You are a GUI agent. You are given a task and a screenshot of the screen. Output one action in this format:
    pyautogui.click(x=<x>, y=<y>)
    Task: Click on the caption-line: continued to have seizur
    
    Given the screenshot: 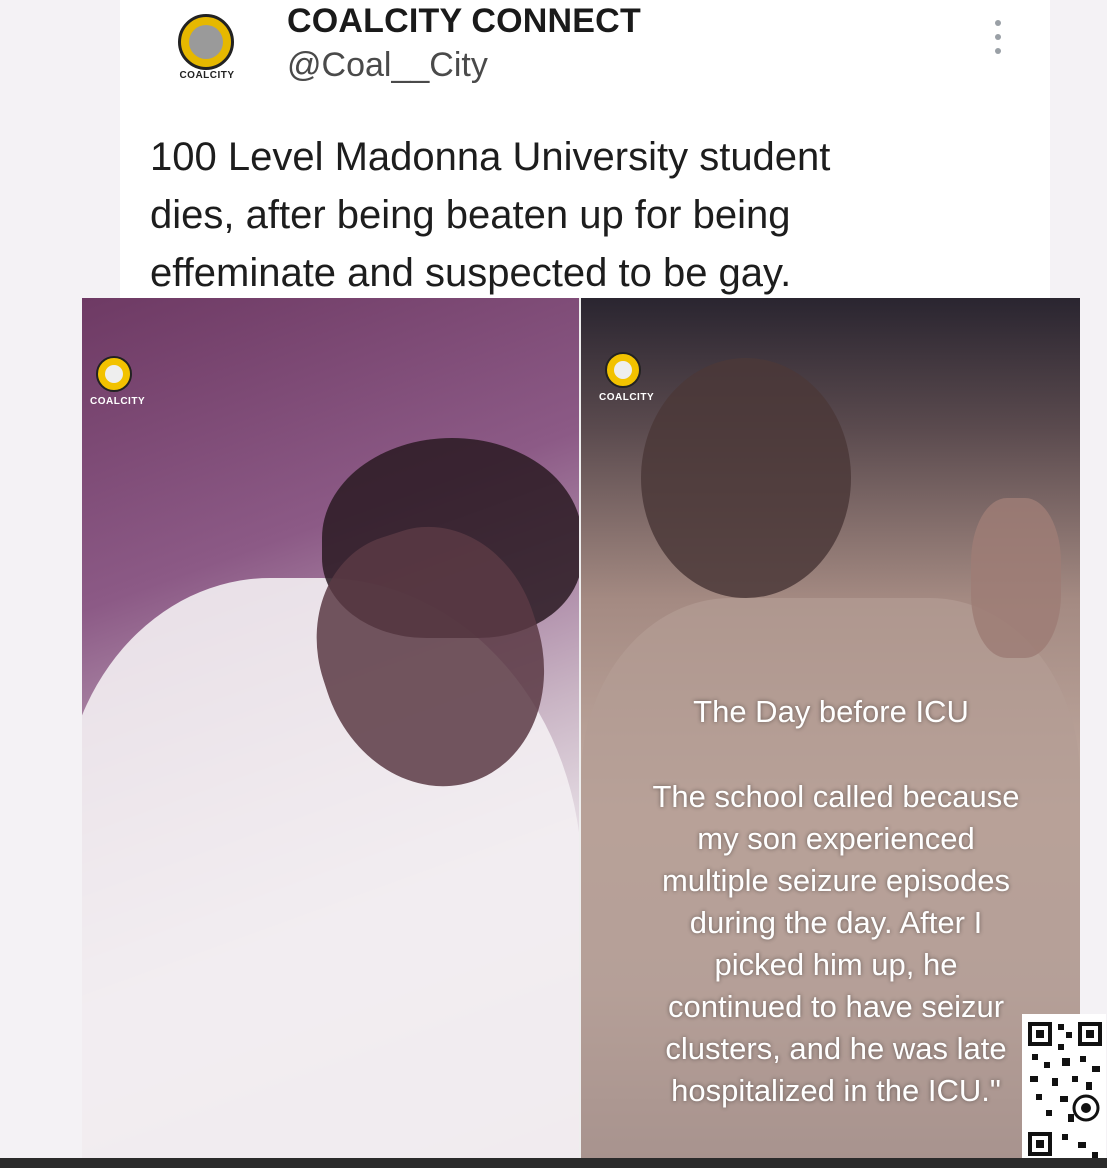 What is the action you would take?
    pyautogui.click(x=836, y=1006)
    